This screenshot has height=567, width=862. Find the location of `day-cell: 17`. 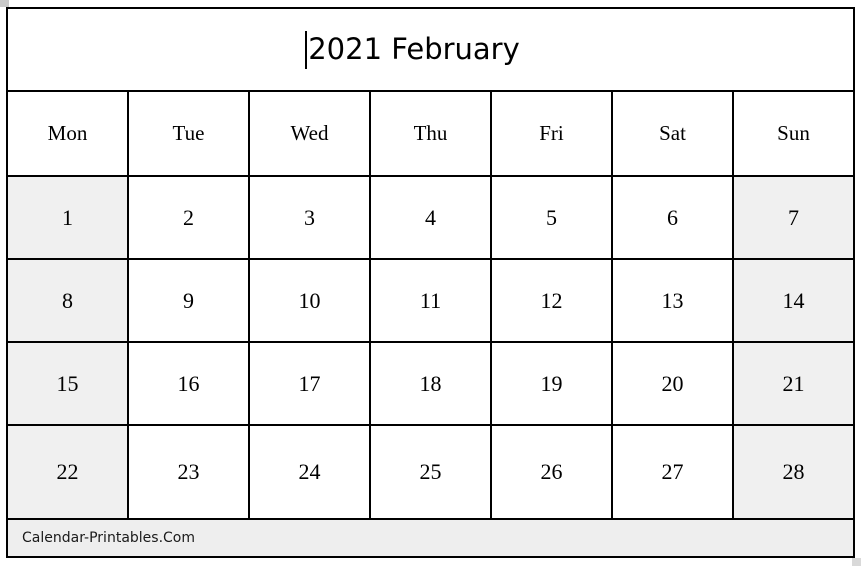

day-cell: 17 is located at coordinates (310, 383).